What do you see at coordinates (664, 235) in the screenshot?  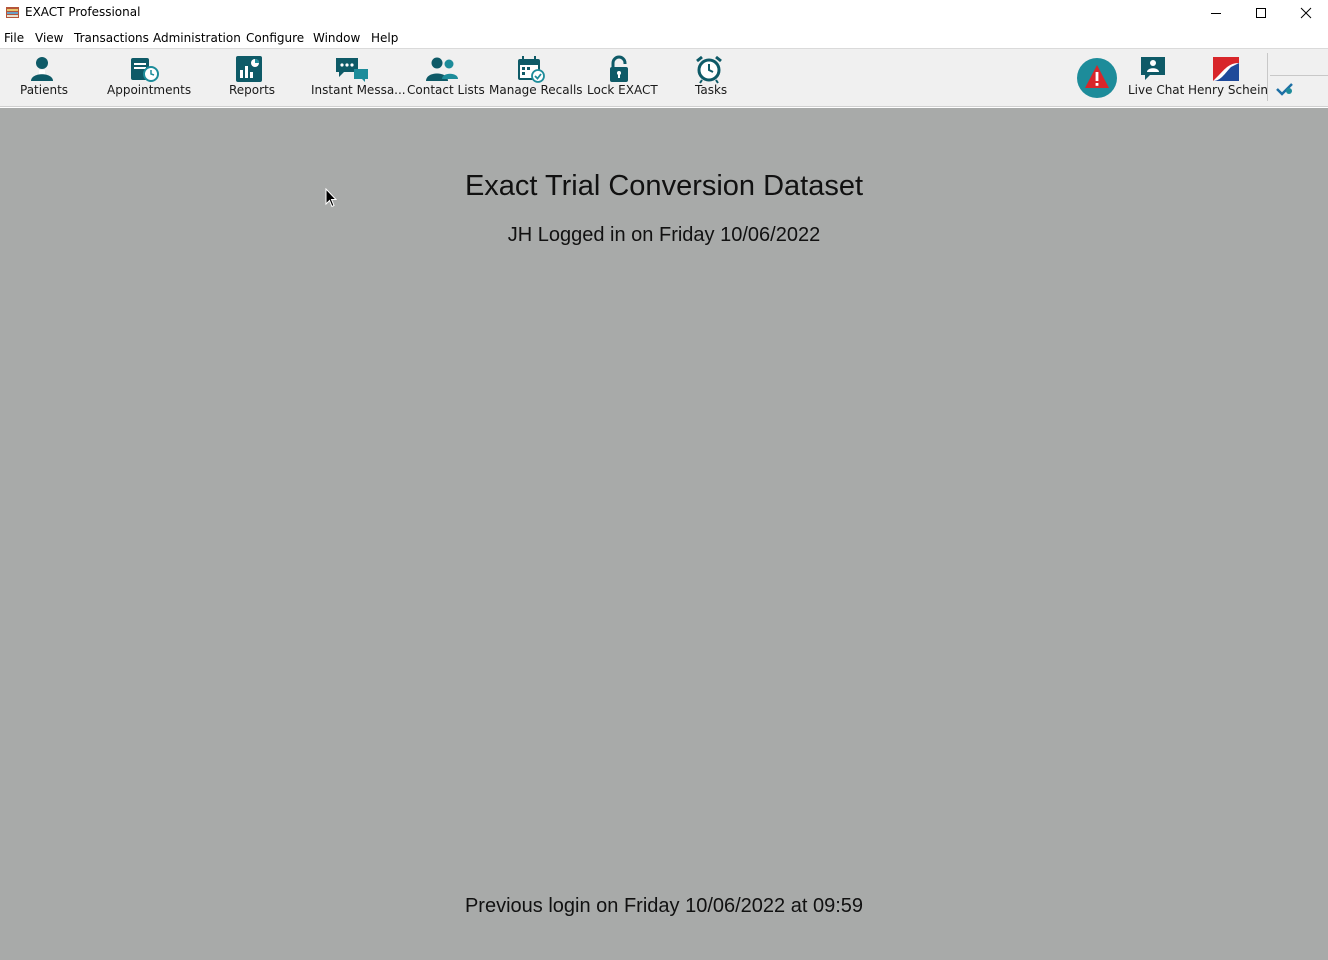 I see `login-status: JH Logged in on Friday 10/06/2022` at bounding box center [664, 235].